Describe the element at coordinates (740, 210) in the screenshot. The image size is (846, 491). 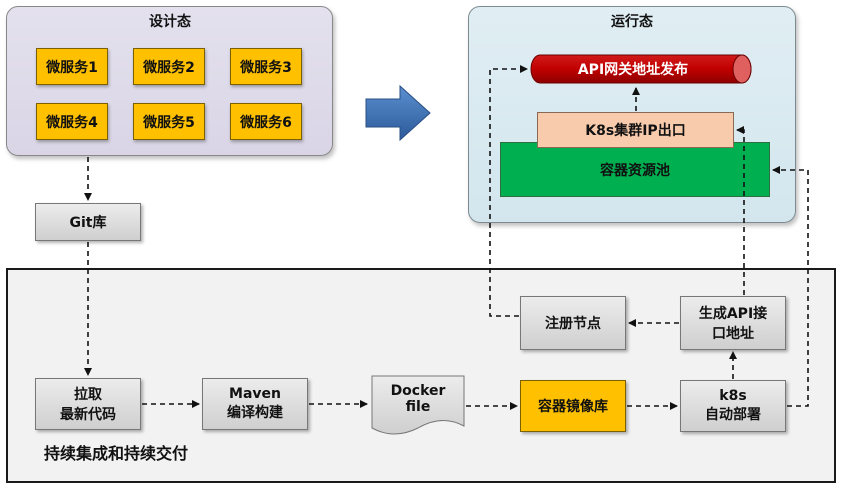
I see `connector-genapi-to-ipexit` at that location.